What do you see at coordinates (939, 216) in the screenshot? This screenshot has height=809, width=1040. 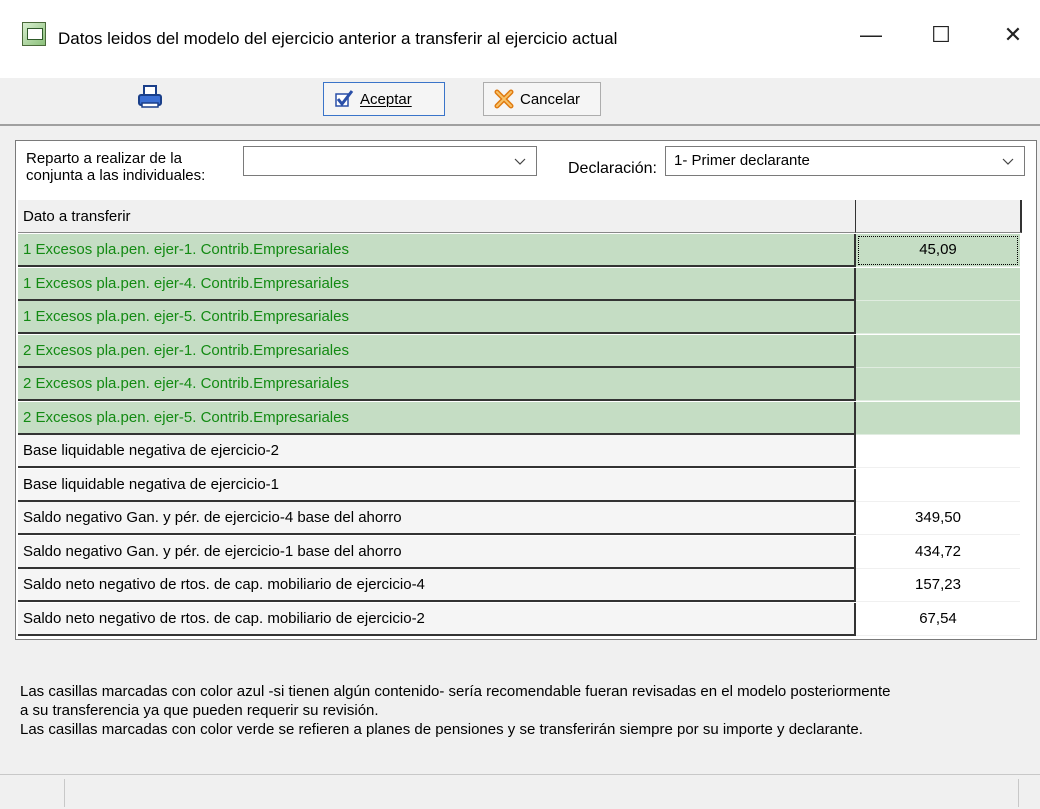 I see `header-value` at bounding box center [939, 216].